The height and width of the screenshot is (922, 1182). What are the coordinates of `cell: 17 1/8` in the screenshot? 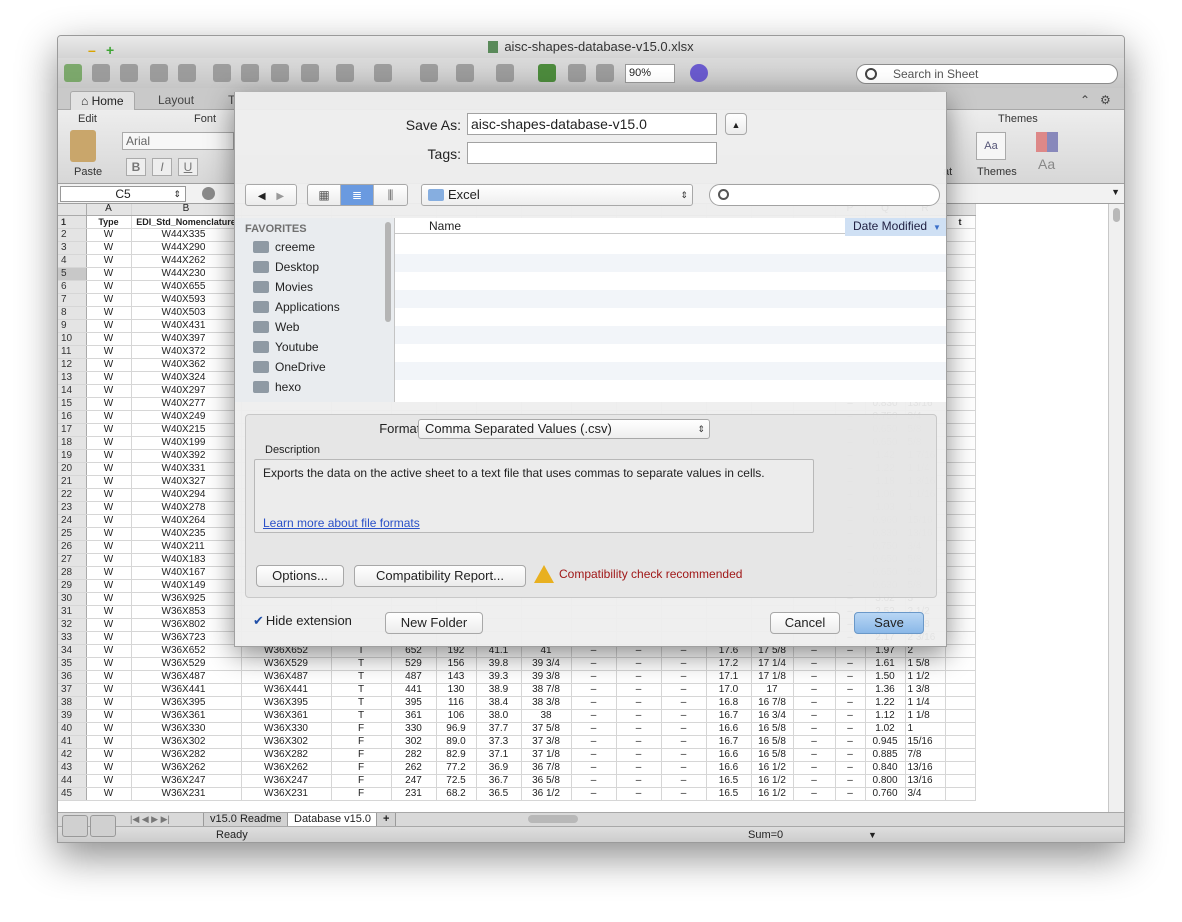 It's located at (772, 677).